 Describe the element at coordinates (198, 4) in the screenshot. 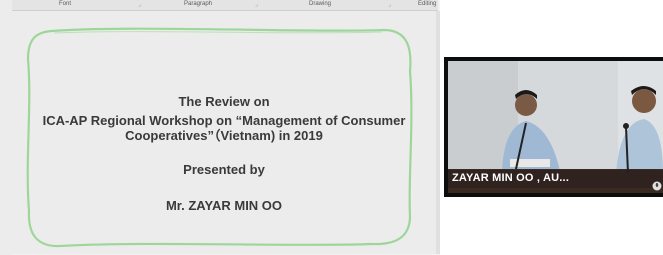

I see `ribbon-group-paragraph: Paragraph` at that location.